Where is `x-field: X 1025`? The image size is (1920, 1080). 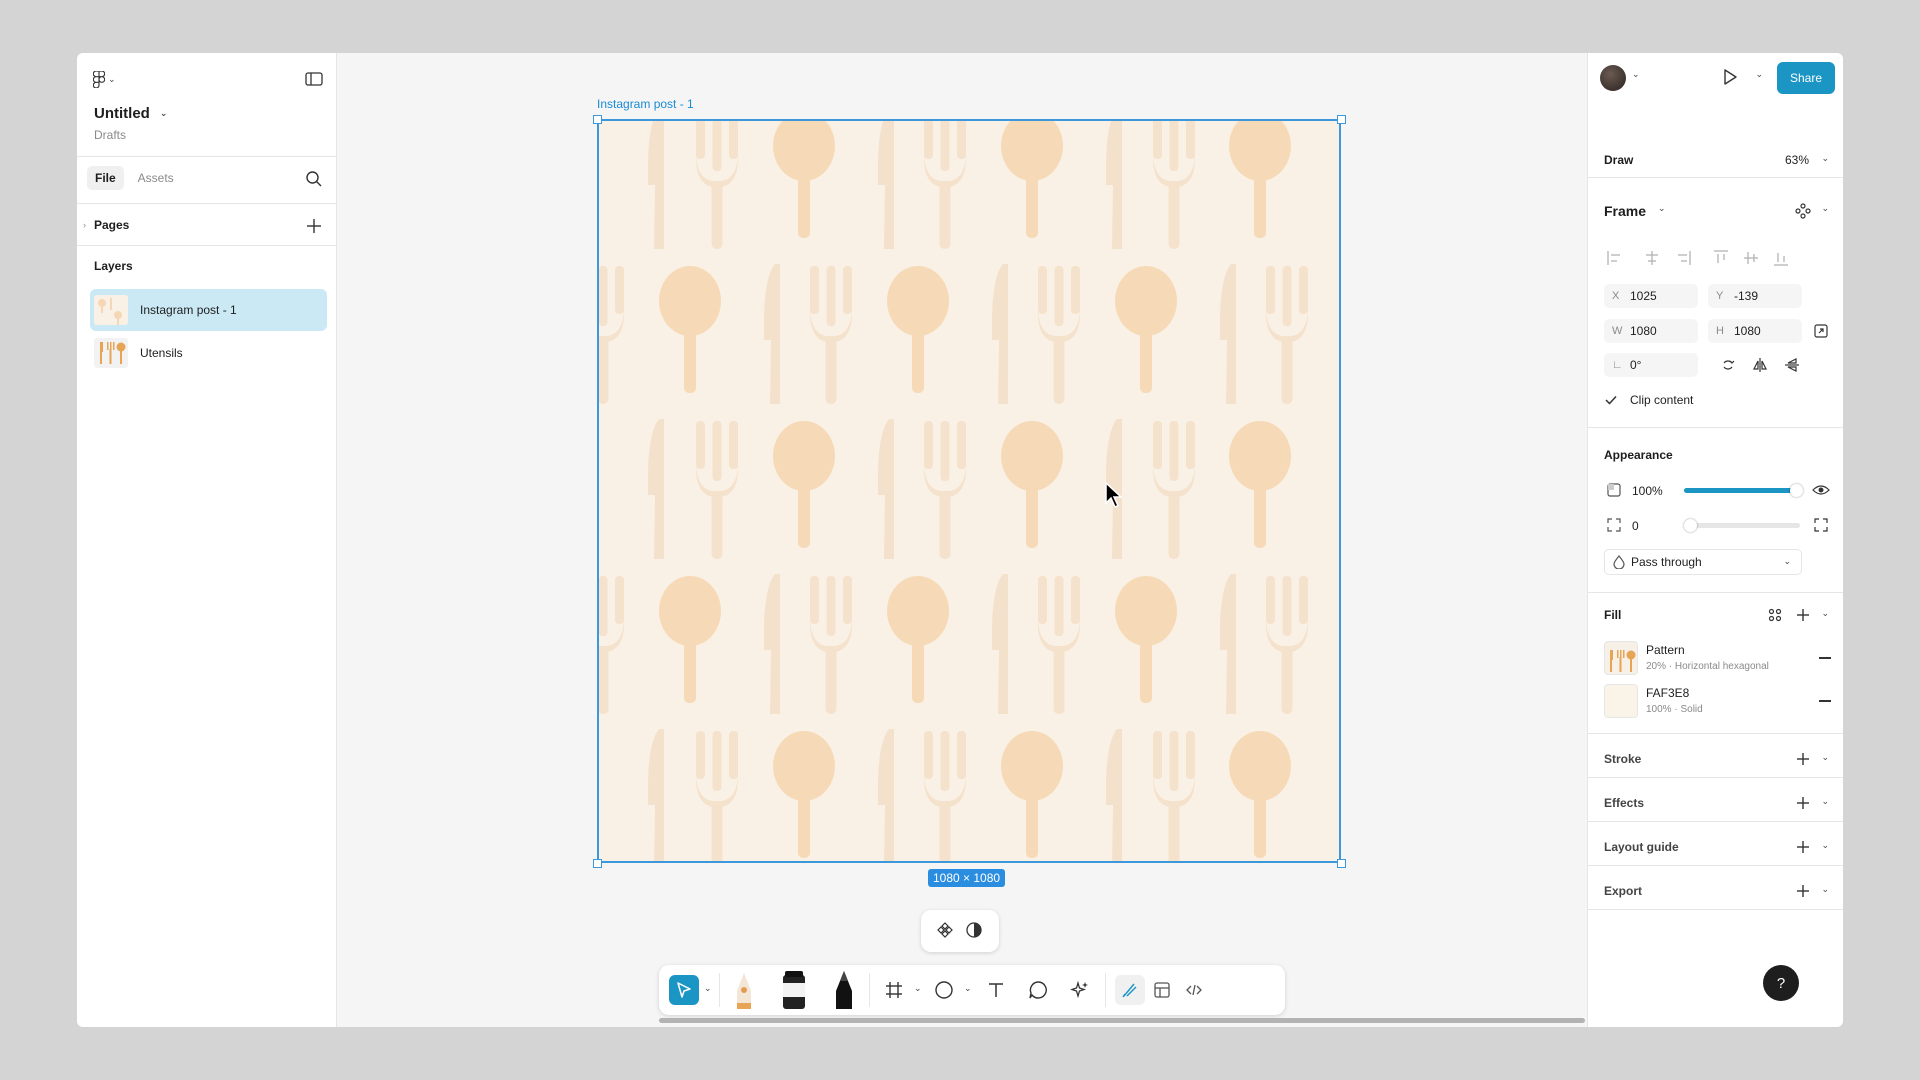
x-field: X 1025 is located at coordinates (1651, 296).